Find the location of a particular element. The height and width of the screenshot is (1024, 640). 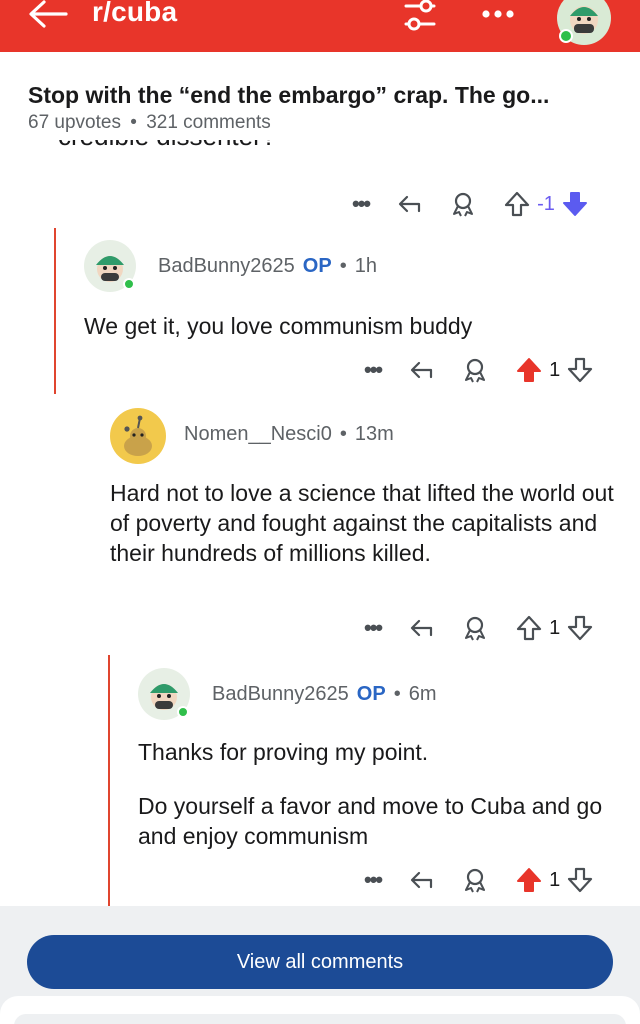

vote-count: -1 is located at coordinates (546, 203).